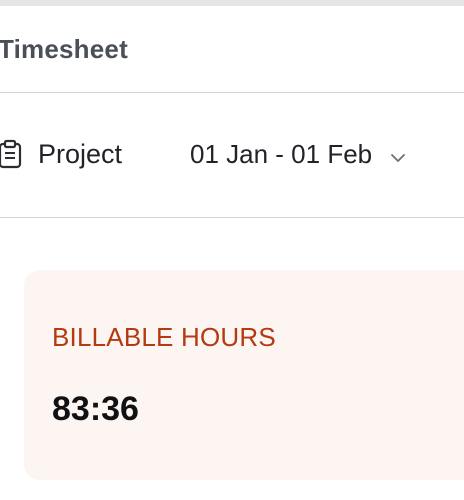  Describe the element at coordinates (281, 153) in the screenshot. I see `date-range-label: 01 Jan - 01 Feb` at that location.